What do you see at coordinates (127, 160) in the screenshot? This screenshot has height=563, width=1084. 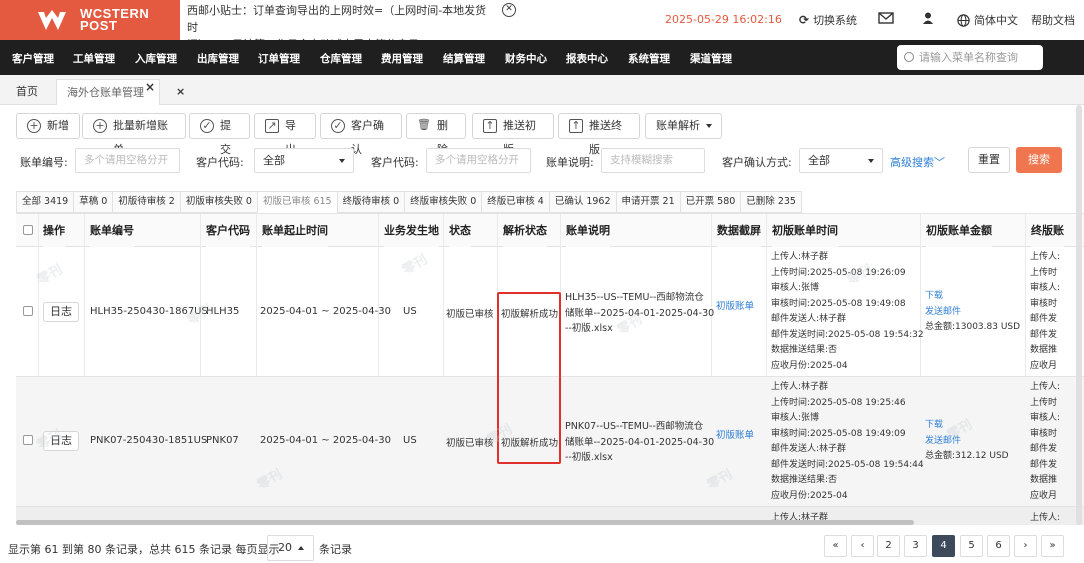 I see `bill-no-input: 多个请用空格分开` at bounding box center [127, 160].